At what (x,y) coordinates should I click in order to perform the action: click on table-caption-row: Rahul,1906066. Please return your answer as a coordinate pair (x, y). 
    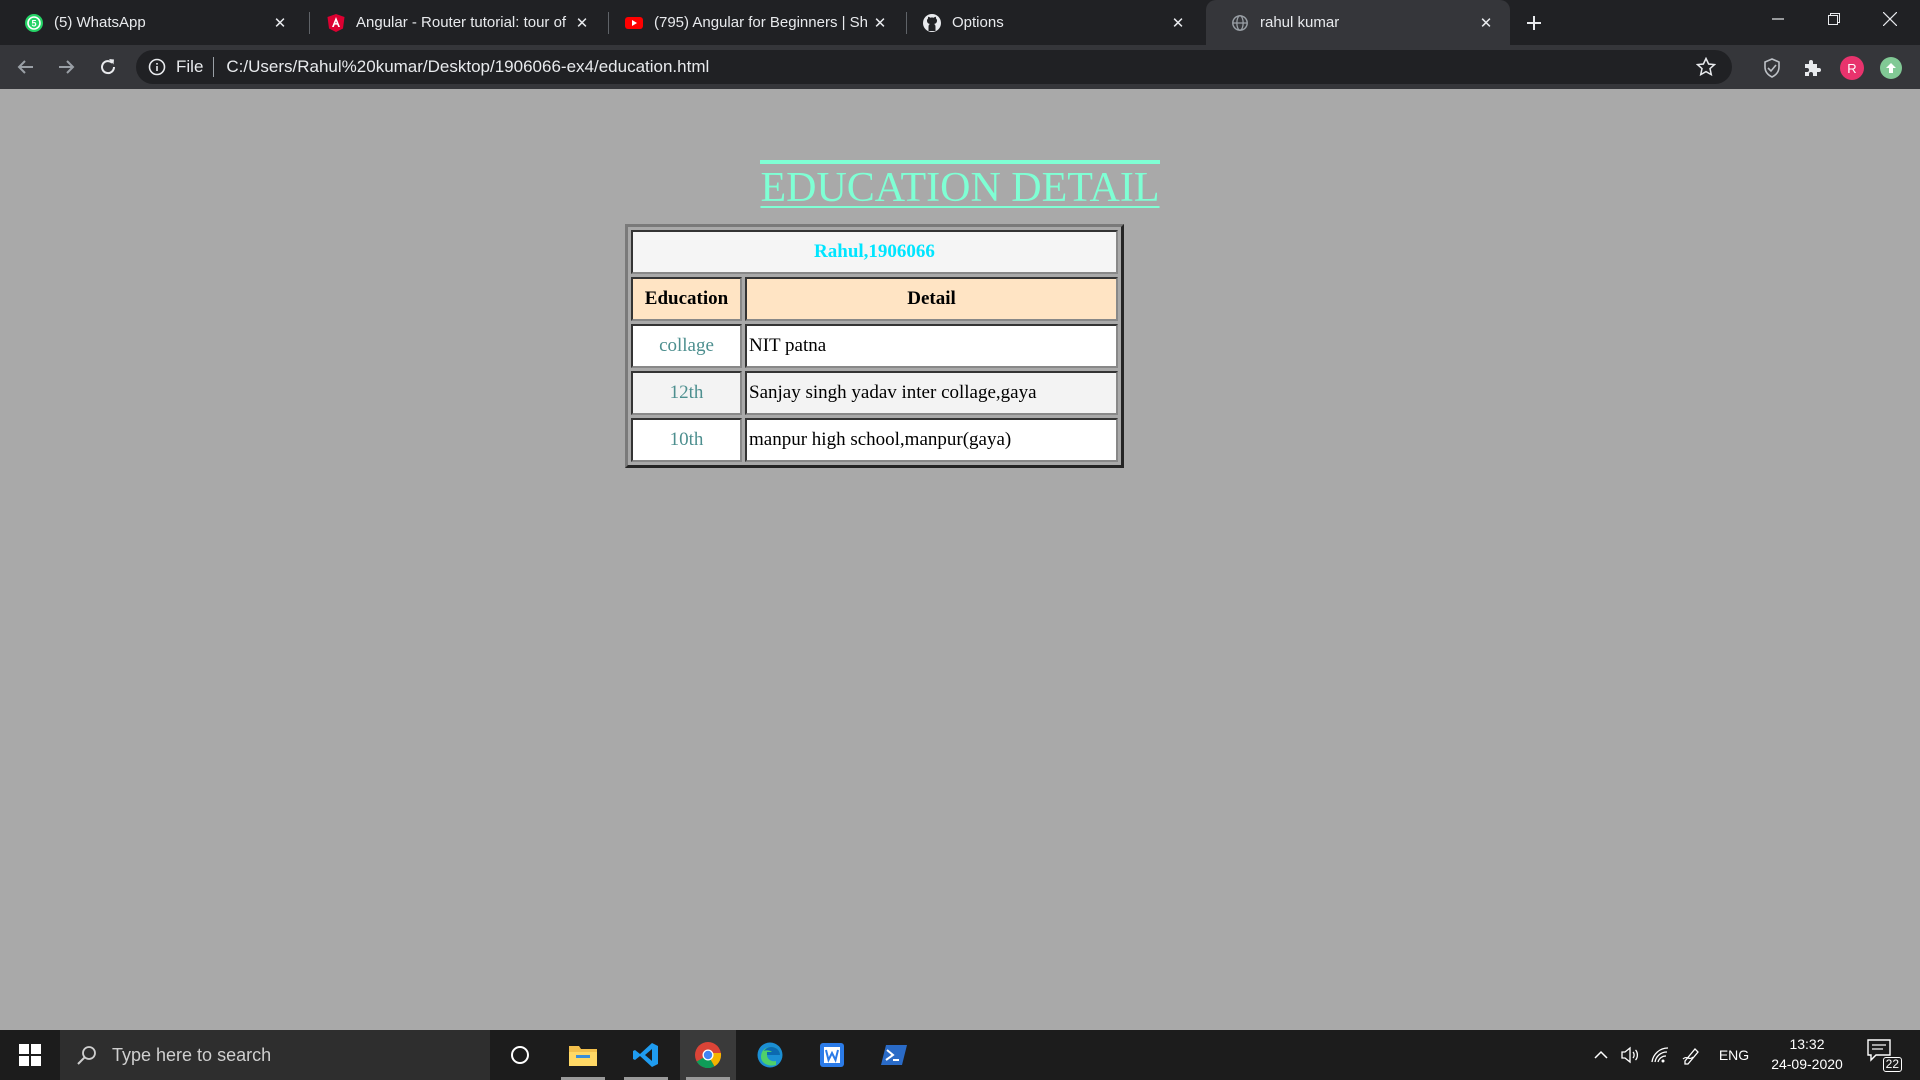
    Looking at the image, I should click on (874, 252).